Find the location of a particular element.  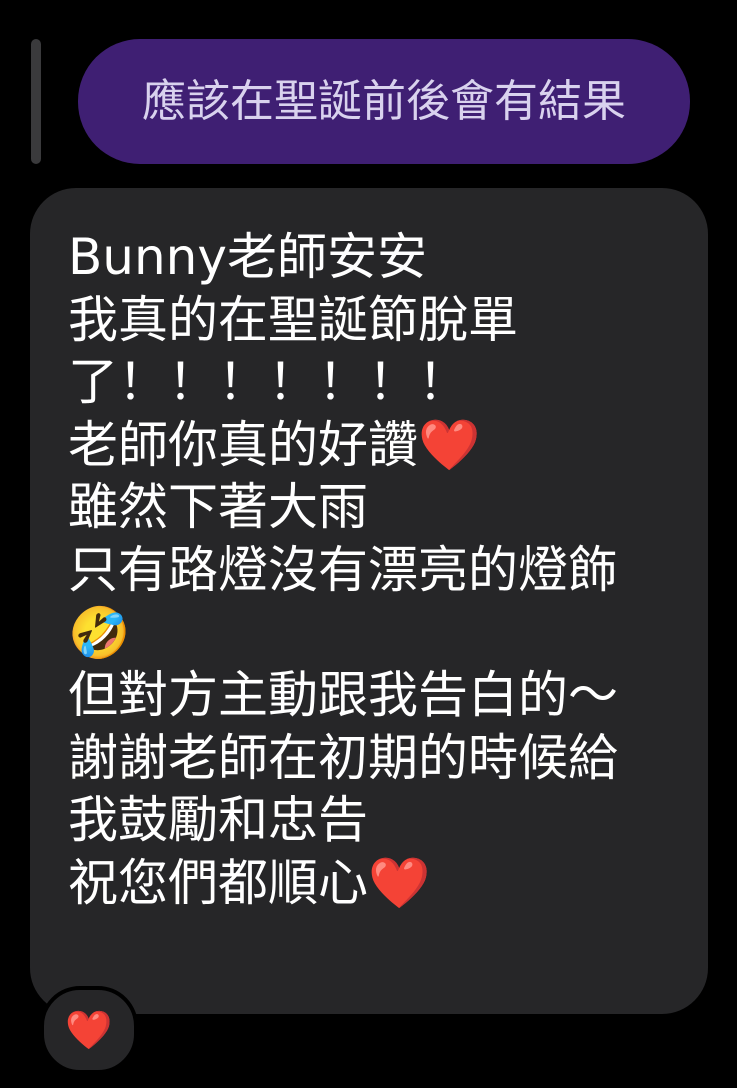

heart-icon: ❤️ is located at coordinates (89, 1030).